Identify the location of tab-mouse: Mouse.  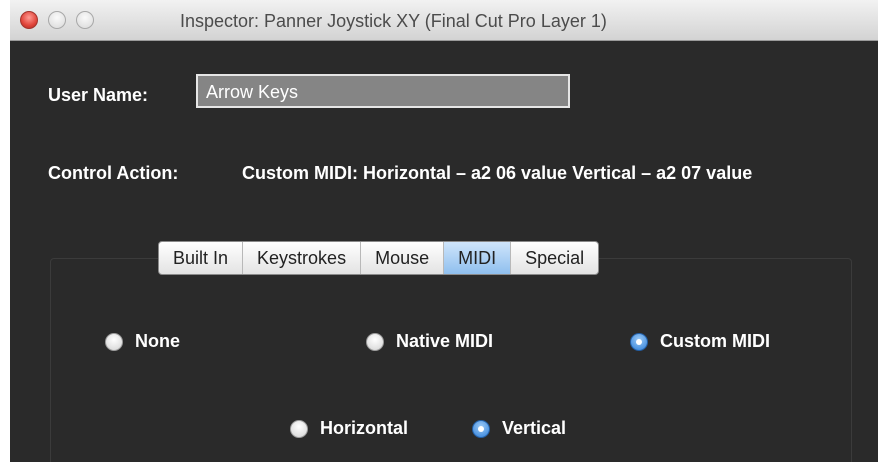
(403, 258).